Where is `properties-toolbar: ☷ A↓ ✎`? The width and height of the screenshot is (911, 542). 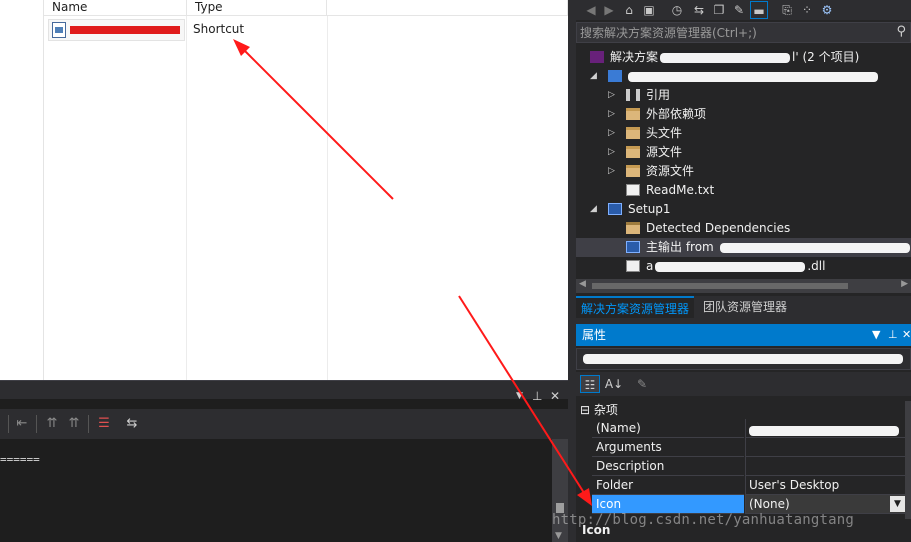 properties-toolbar: ☷ A↓ ✎ is located at coordinates (743, 384).